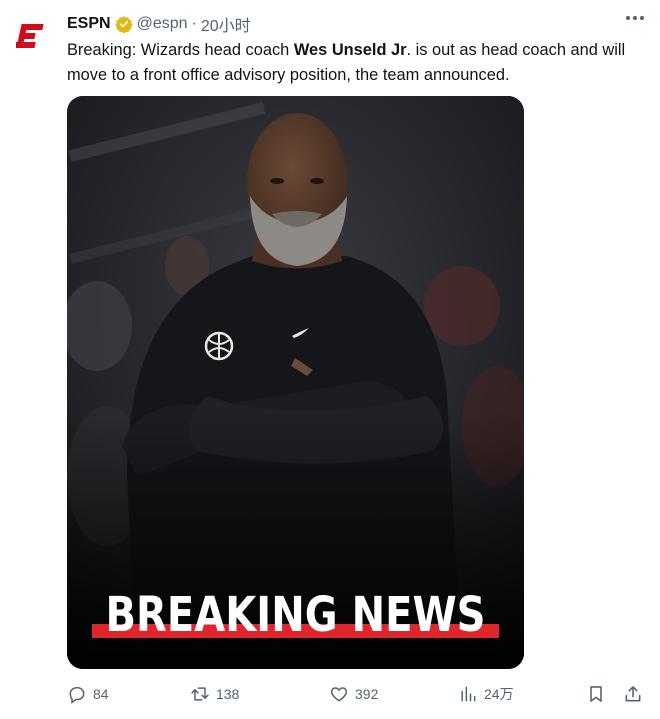  I want to click on heart-icon, so click(339, 694).